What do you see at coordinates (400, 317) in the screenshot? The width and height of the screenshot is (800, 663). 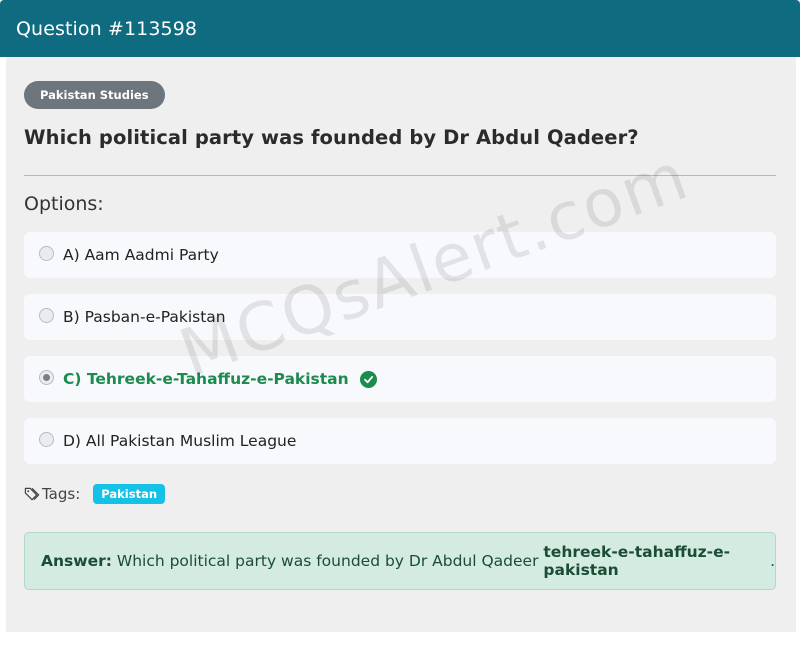 I see `option-b: B) Pasban-e-Pakistan` at bounding box center [400, 317].